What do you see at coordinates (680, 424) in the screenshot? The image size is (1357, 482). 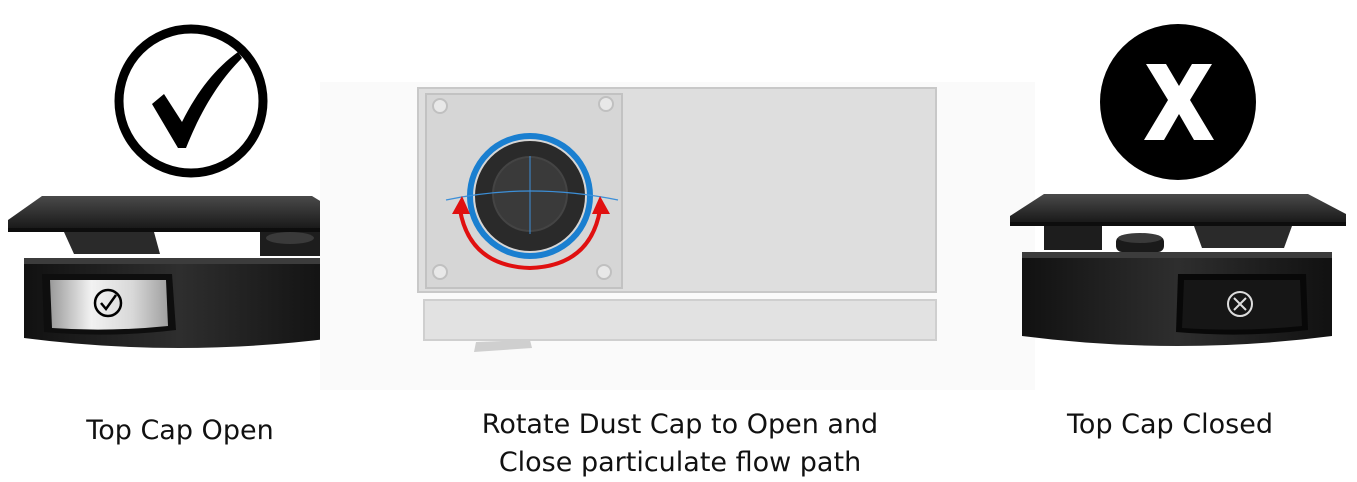 I see `caption-rotate-line-1: Rotate Dust Cap to Open and` at bounding box center [680, 424].